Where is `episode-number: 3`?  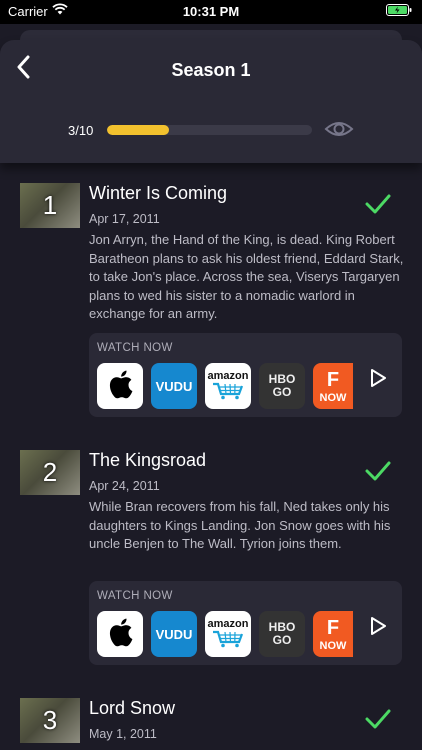
episode-number: 3 is located at coordinates (50, 720).